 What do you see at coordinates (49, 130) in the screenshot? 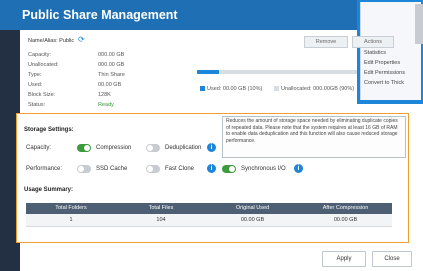
I see `storage-settings-title: Storage Settings:` at bounding box center [49, 130].